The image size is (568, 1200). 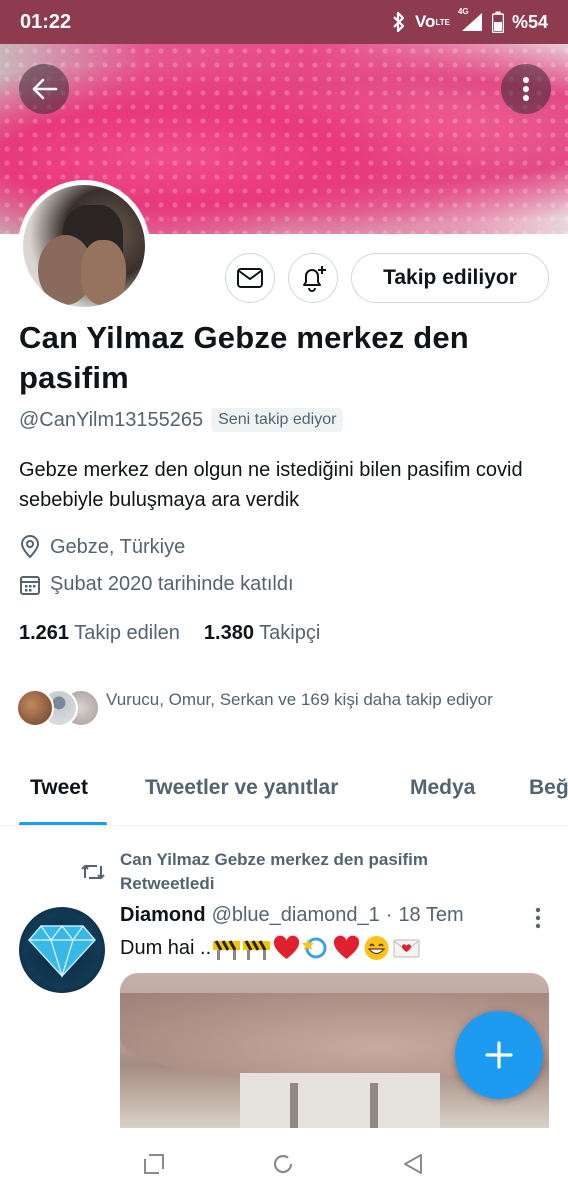 I want to click on tweet-author-handle: @blue_diamond_1, so click(x=296, y=915).